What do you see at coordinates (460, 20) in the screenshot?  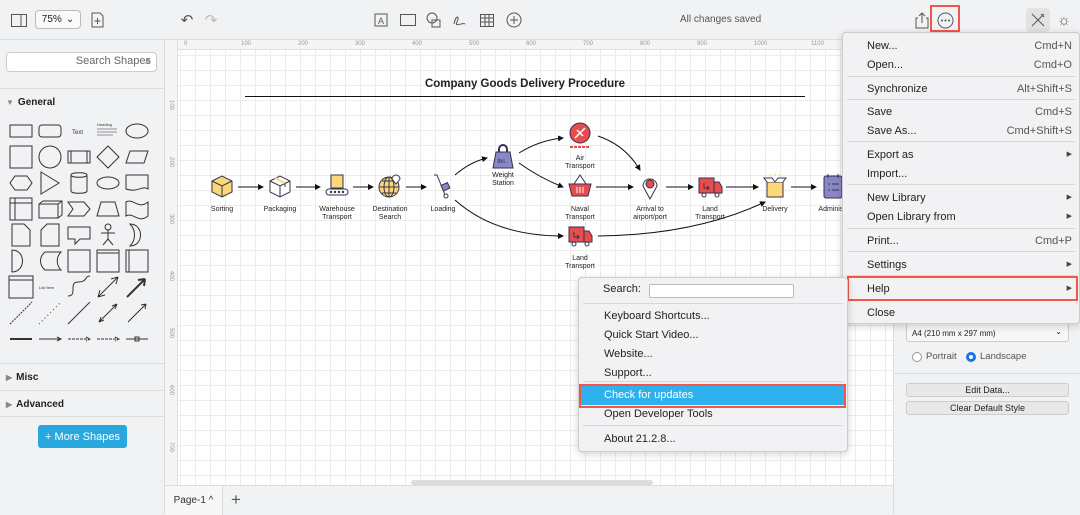 I see `freehand-tool-icon` at bounding box center [460, 20].